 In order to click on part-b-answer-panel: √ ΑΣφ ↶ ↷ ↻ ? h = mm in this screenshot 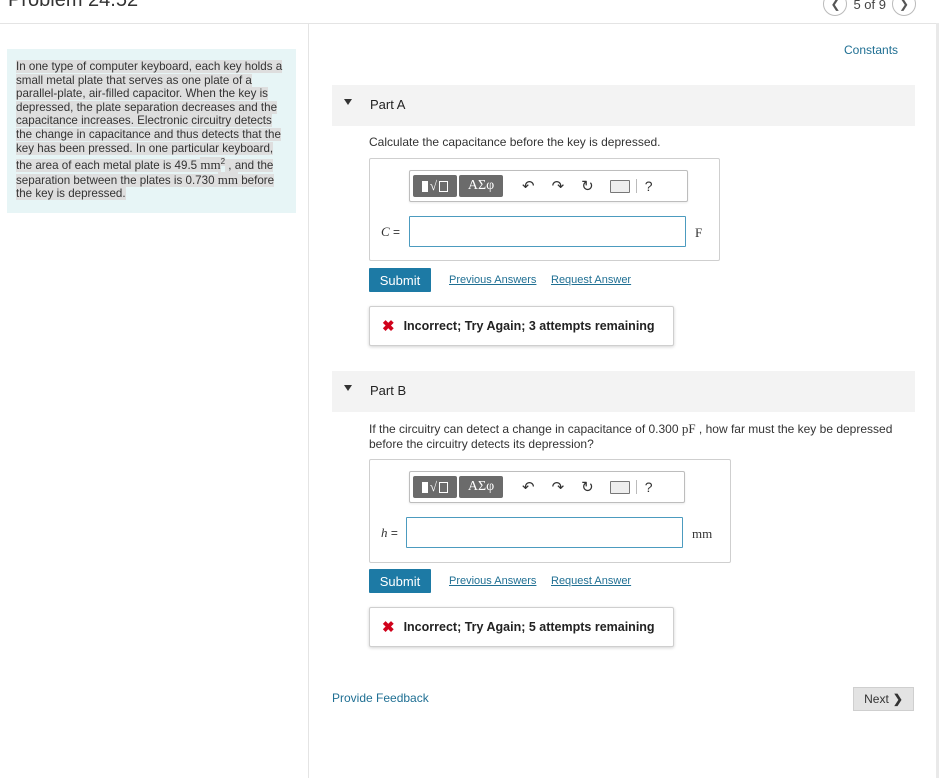, I will do `click(550, 511)`.